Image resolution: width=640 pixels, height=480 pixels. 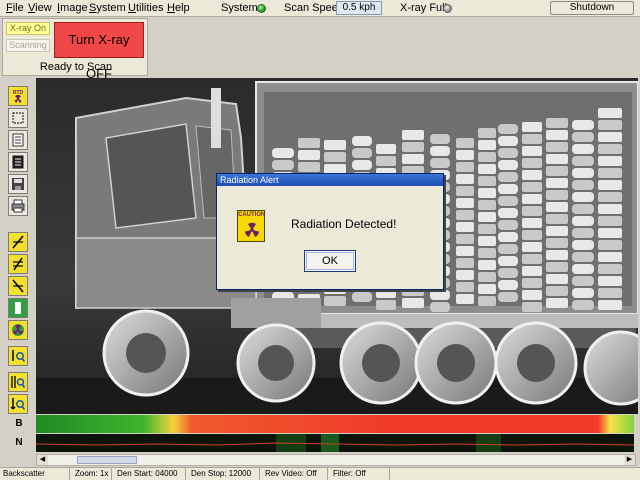 What do you see at coordinates (18, 264) in the screenshot?
I see `threshold-equal-button` at bounding box center [18, 264].